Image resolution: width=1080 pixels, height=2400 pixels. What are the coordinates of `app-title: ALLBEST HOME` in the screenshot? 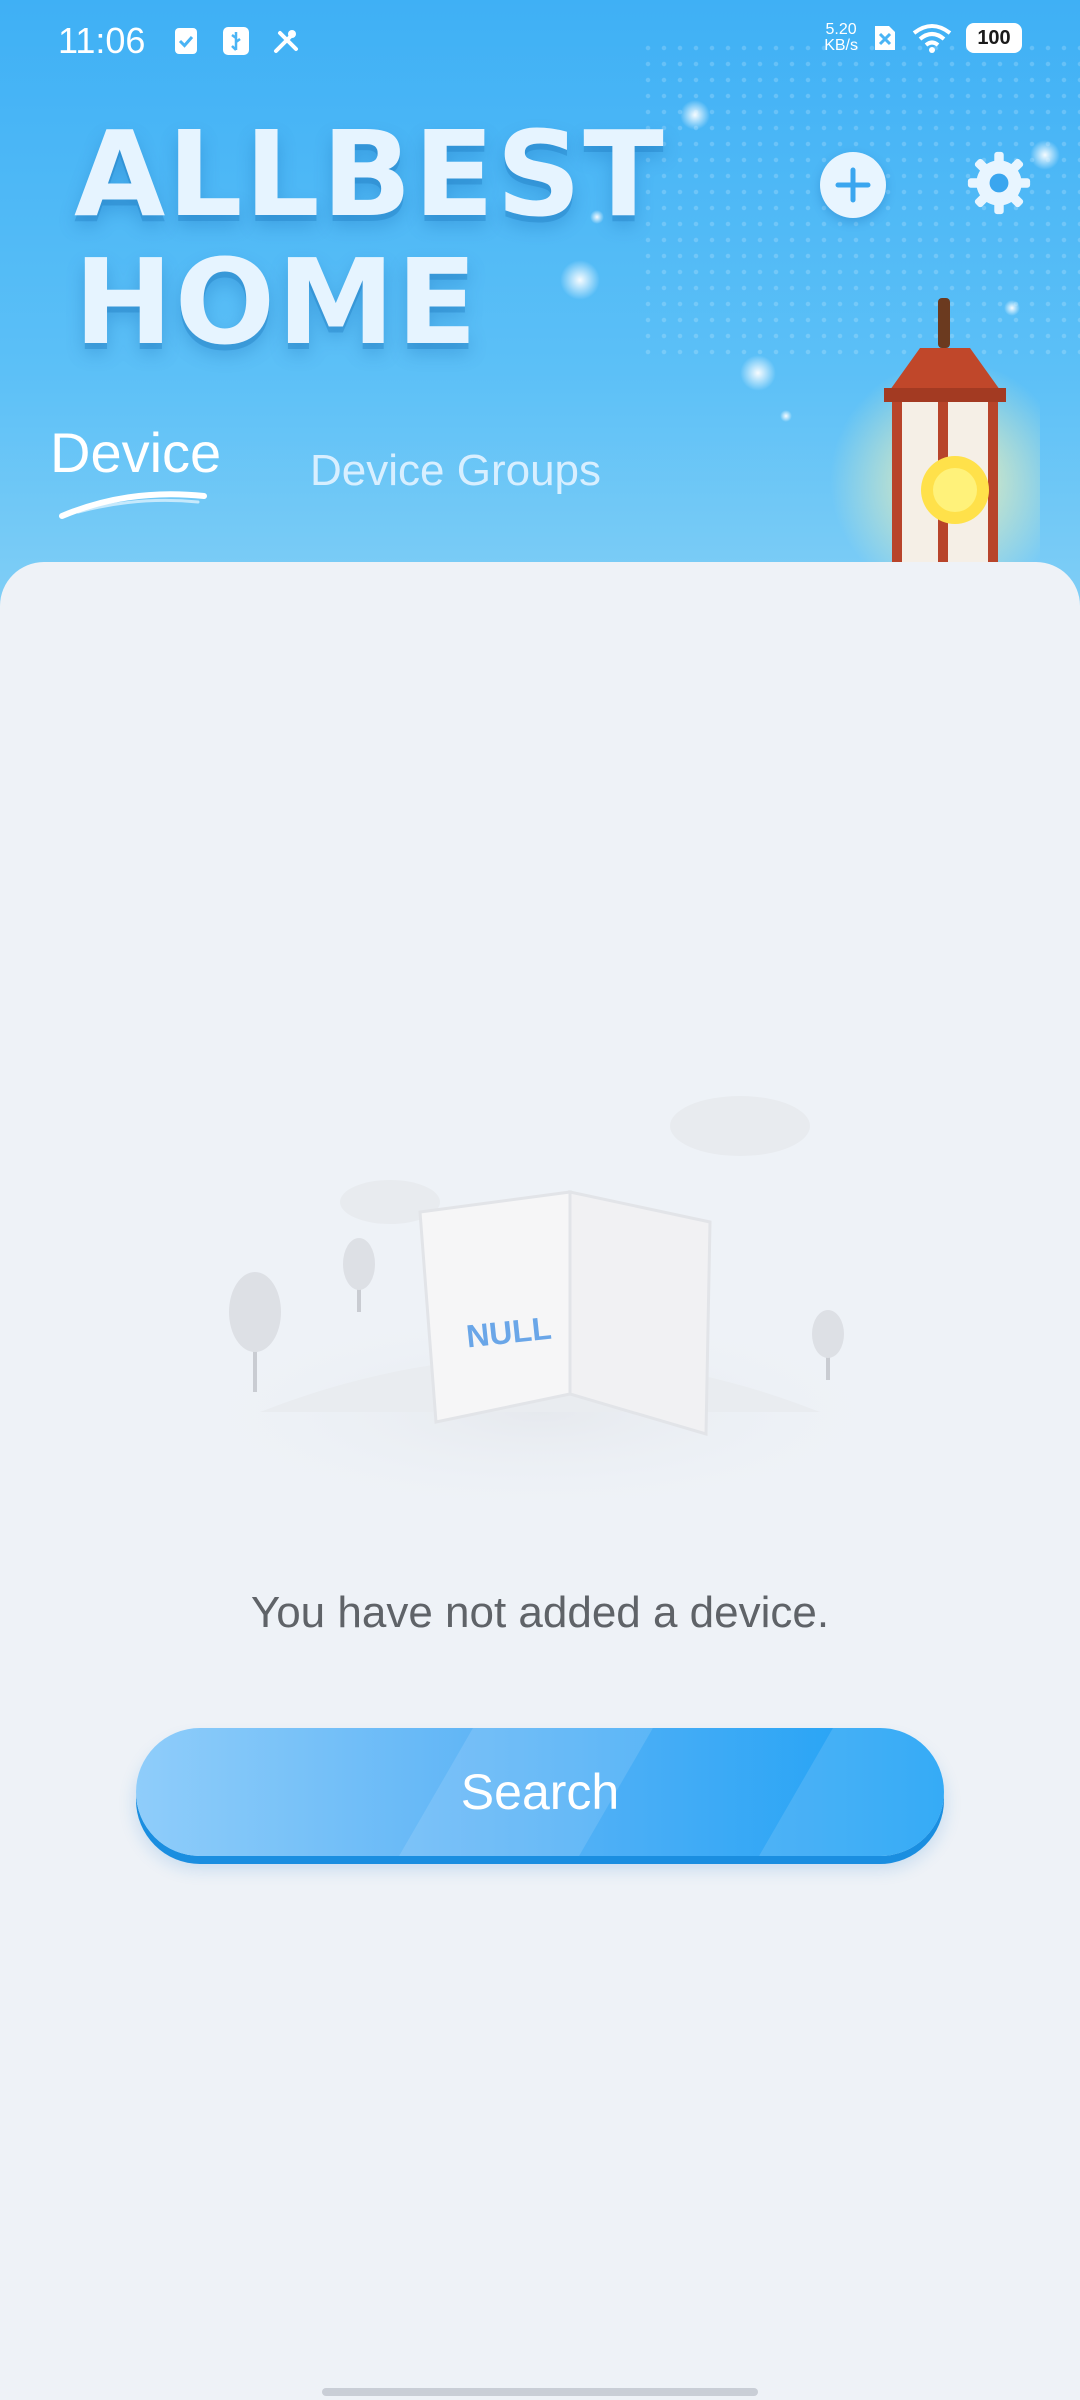 It's located at (370, 238).